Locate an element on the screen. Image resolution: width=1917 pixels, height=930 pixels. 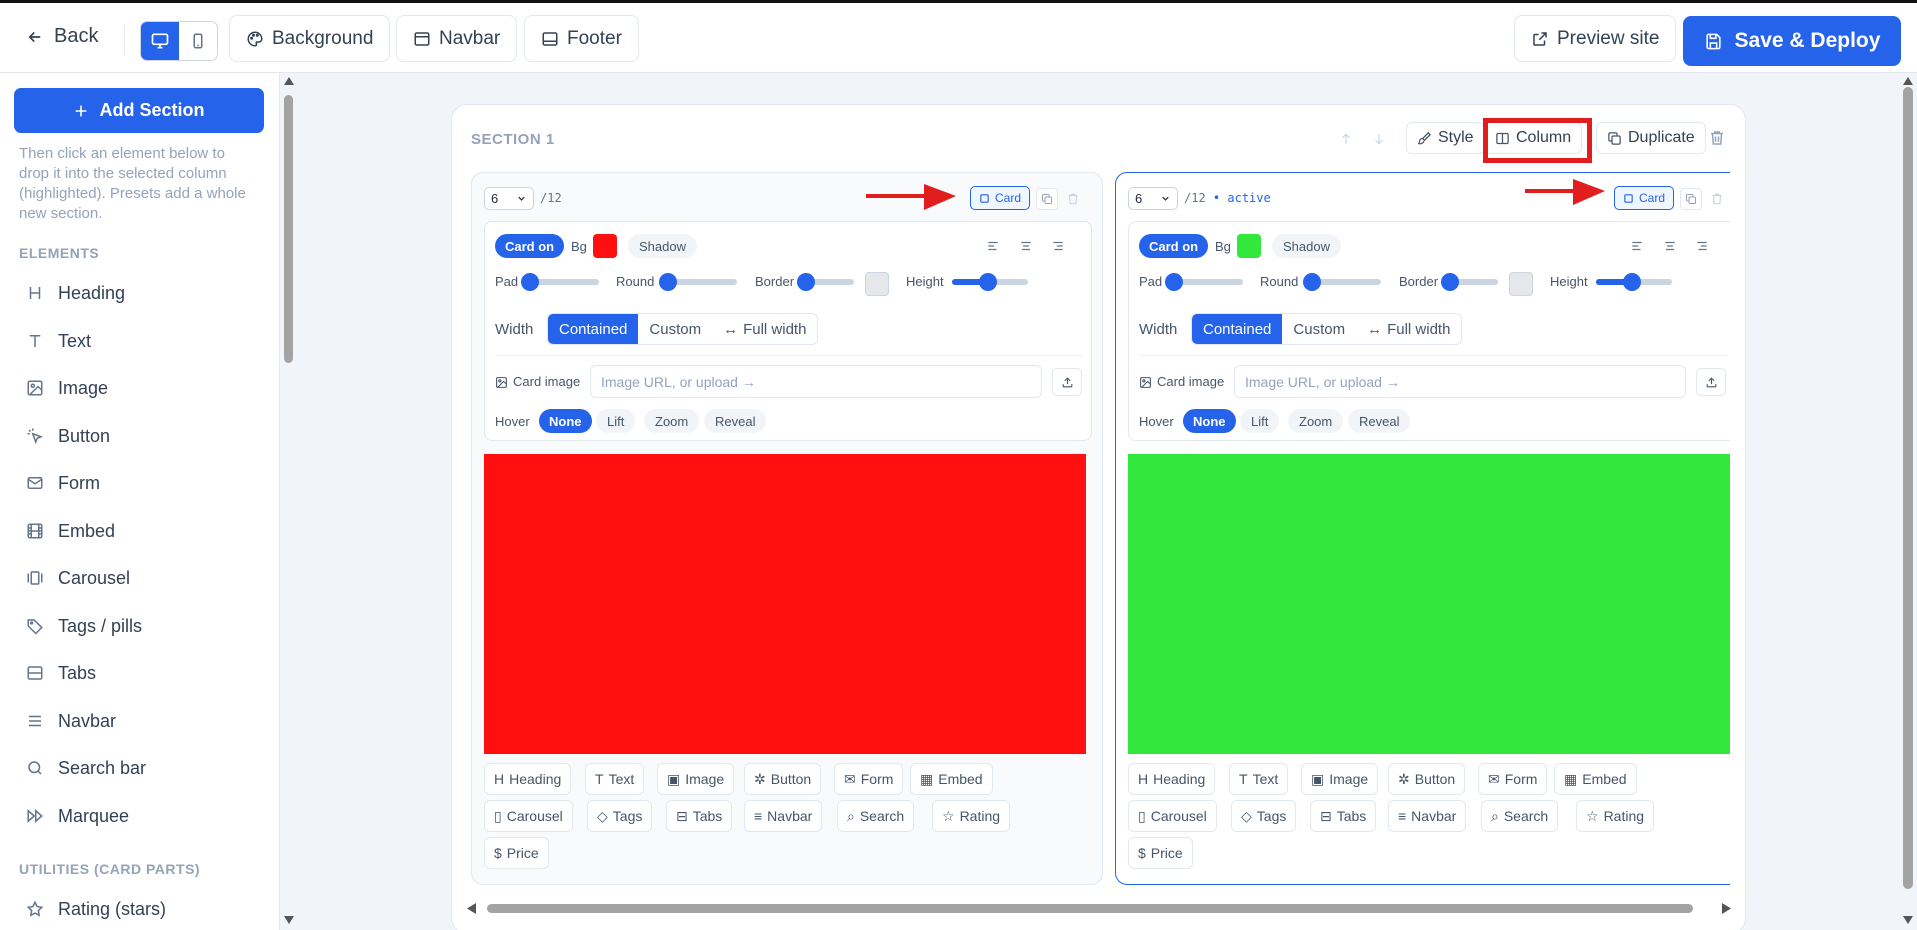
footer-button: Footer is located at coordinates (581, 38).